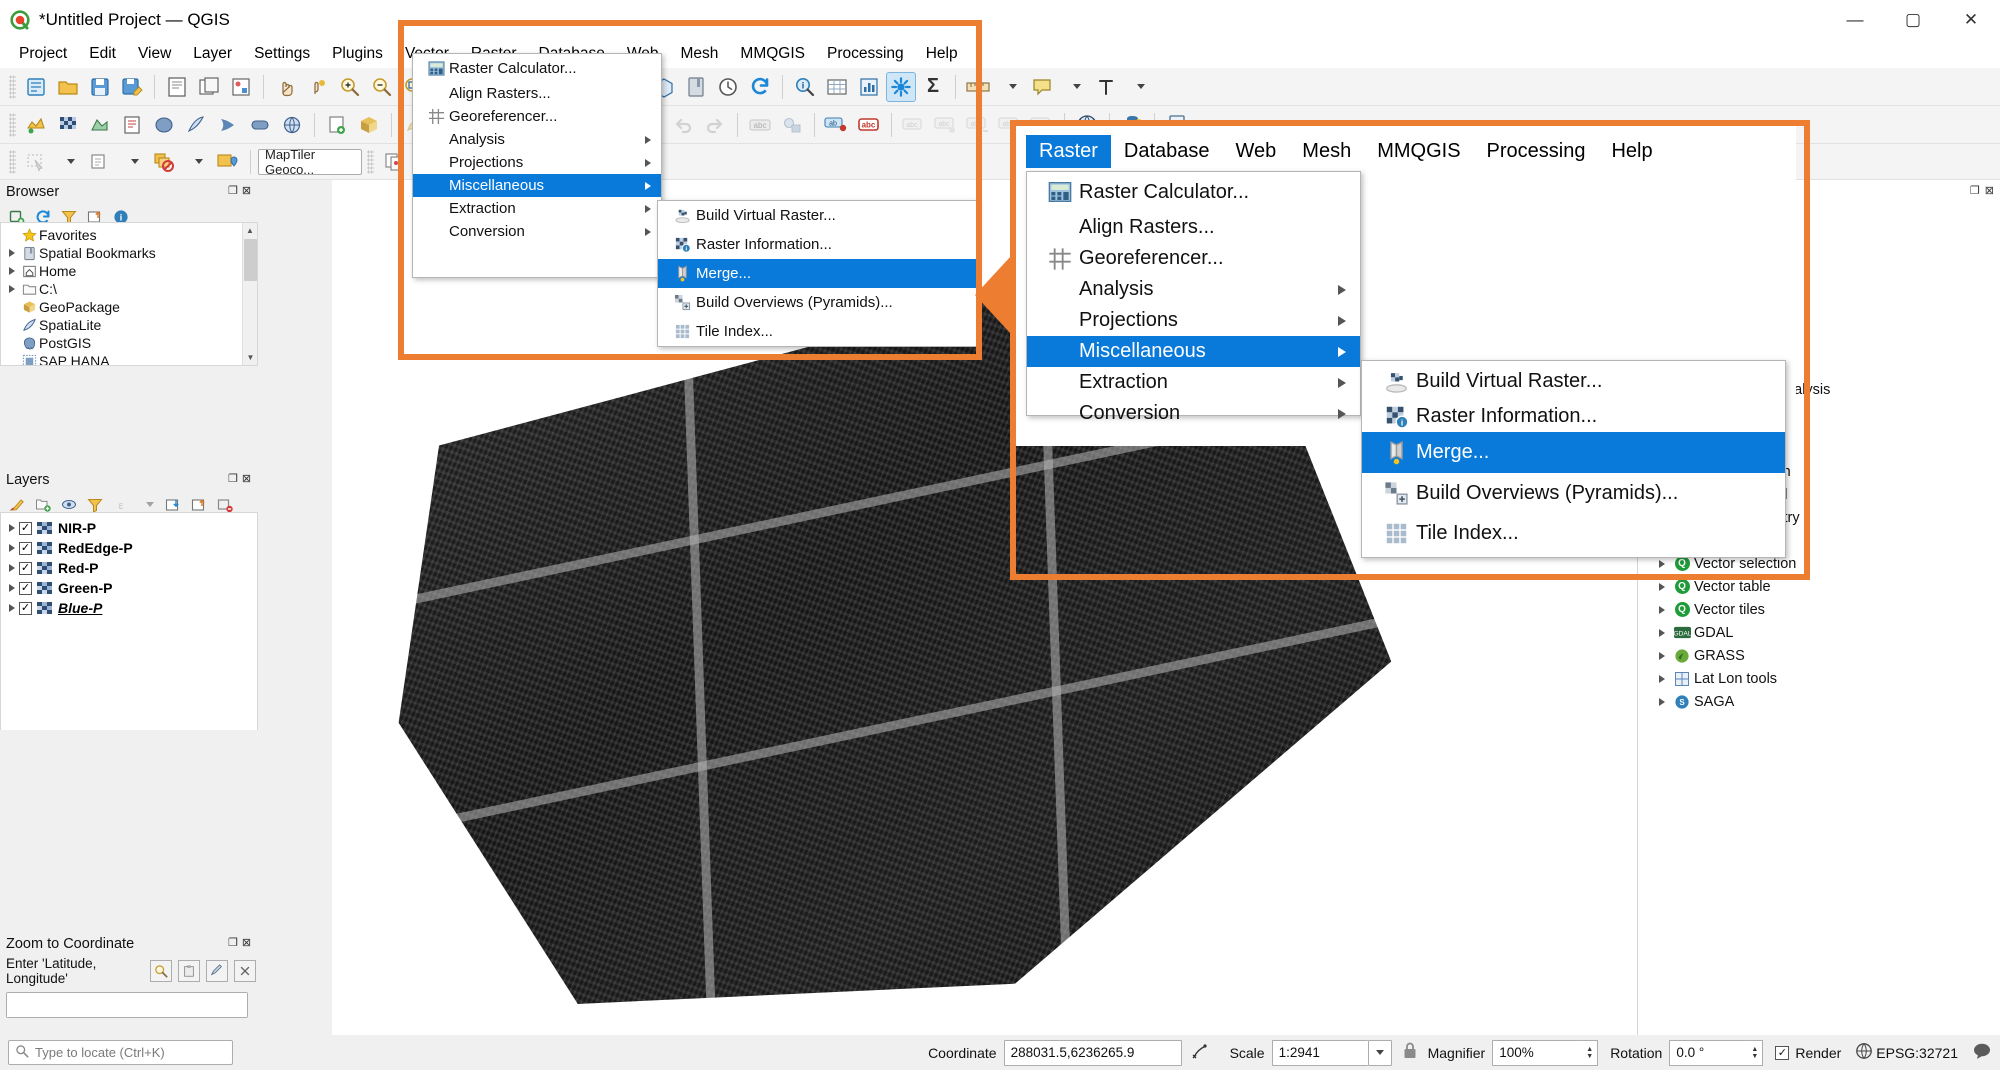  Describe the element at coordinates (865, 54) in the screenshot. I see `menu-processing: Processing` at that location.